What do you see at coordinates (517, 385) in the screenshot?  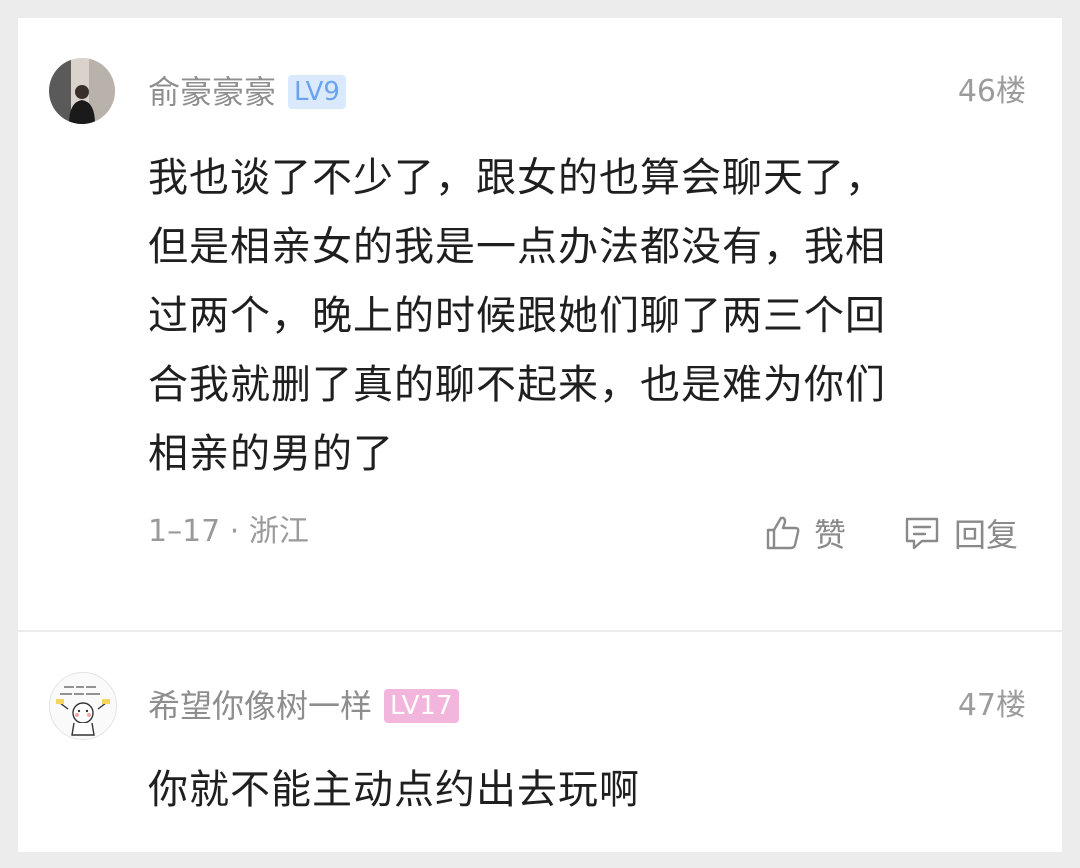 I see `comment-line: 合我就删了真的聊不起来，也是难为你们` at bounding box center [517, 385].